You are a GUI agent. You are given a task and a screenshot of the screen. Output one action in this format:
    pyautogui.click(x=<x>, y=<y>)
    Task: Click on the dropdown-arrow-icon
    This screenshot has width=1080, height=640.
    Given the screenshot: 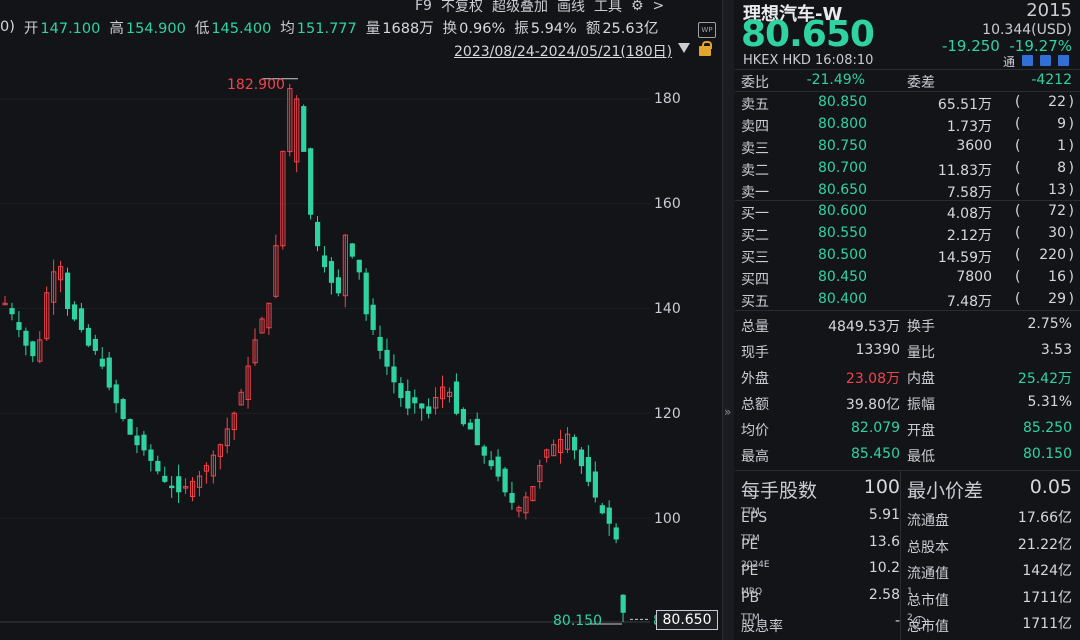 What is the action you would take?
    pyautogui.click(x=684, y=48)
    